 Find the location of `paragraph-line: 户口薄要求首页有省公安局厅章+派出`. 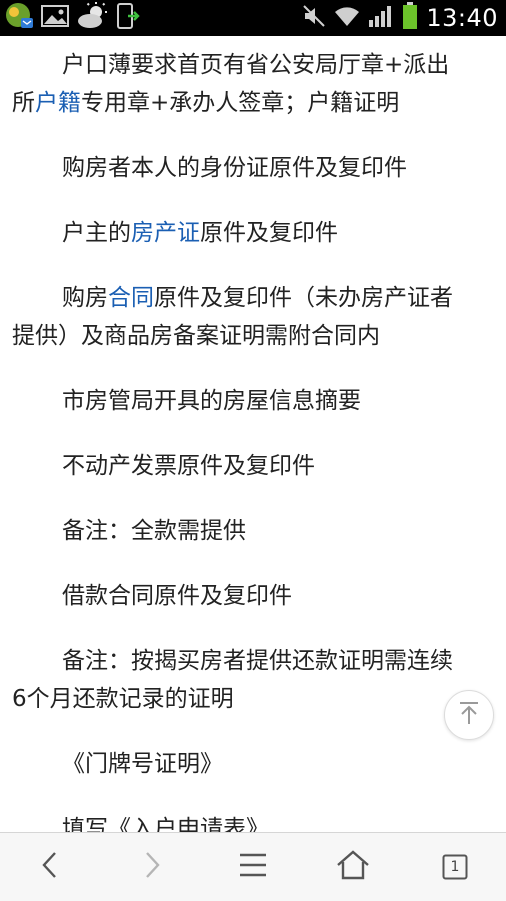

paragraph-line: 户口薄要求首页有省公安局厅章+派出 is located at coordinates (254, 65).